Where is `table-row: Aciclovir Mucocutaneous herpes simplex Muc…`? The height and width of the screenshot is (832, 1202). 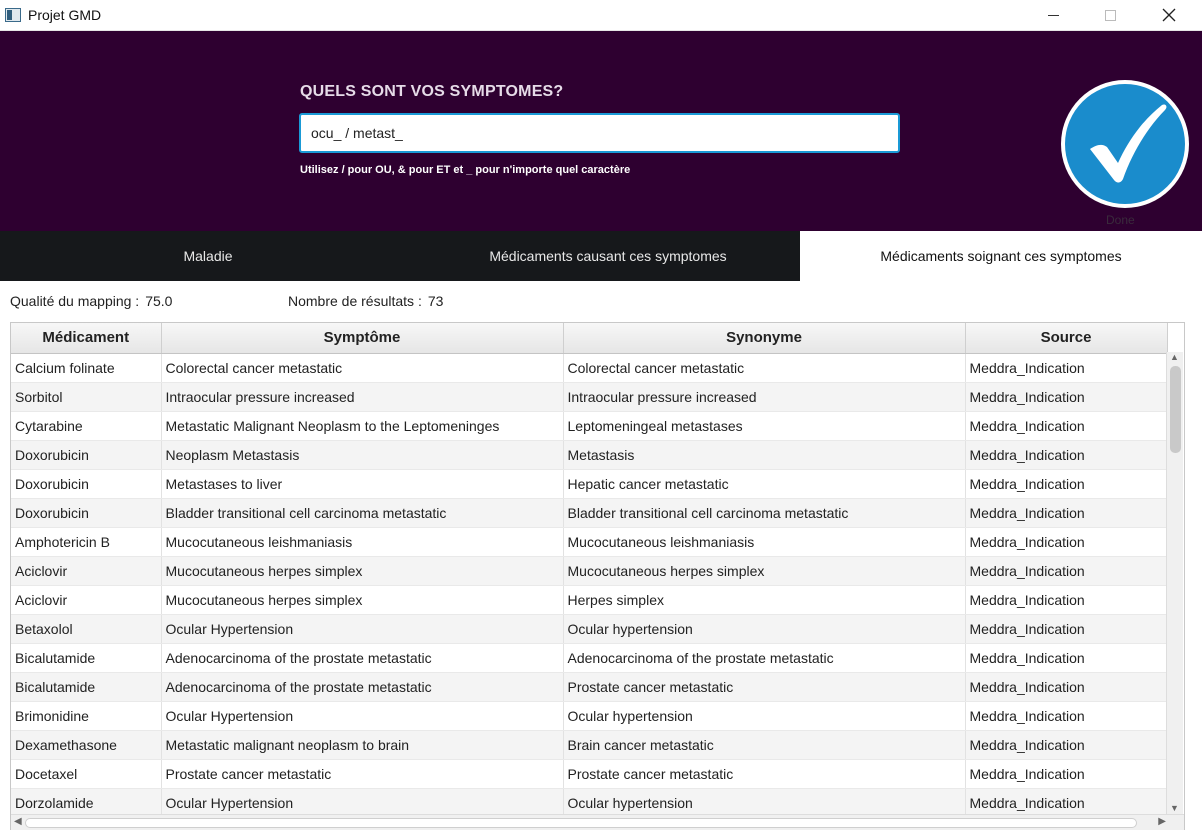
table-row: Aciclovir Mucocutaneous herpes simplex Muc… is located at coordinates (589, 571).